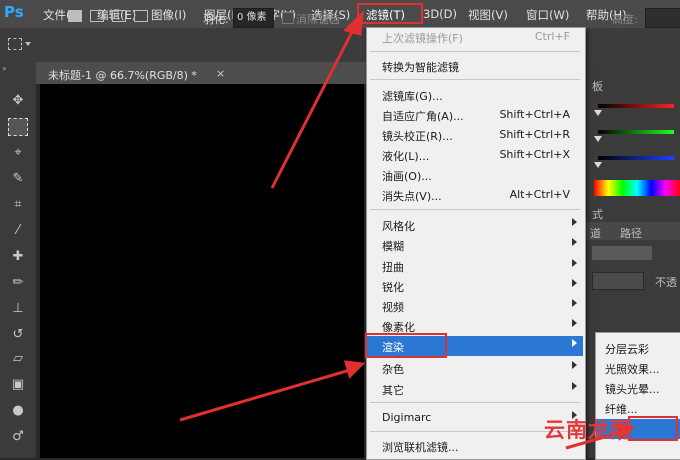 This screenshot has width=680, height=460. I want to click on menu-item-last-filter: 上次滤镜操作(F) Ctrl+F, so click(475, 37).